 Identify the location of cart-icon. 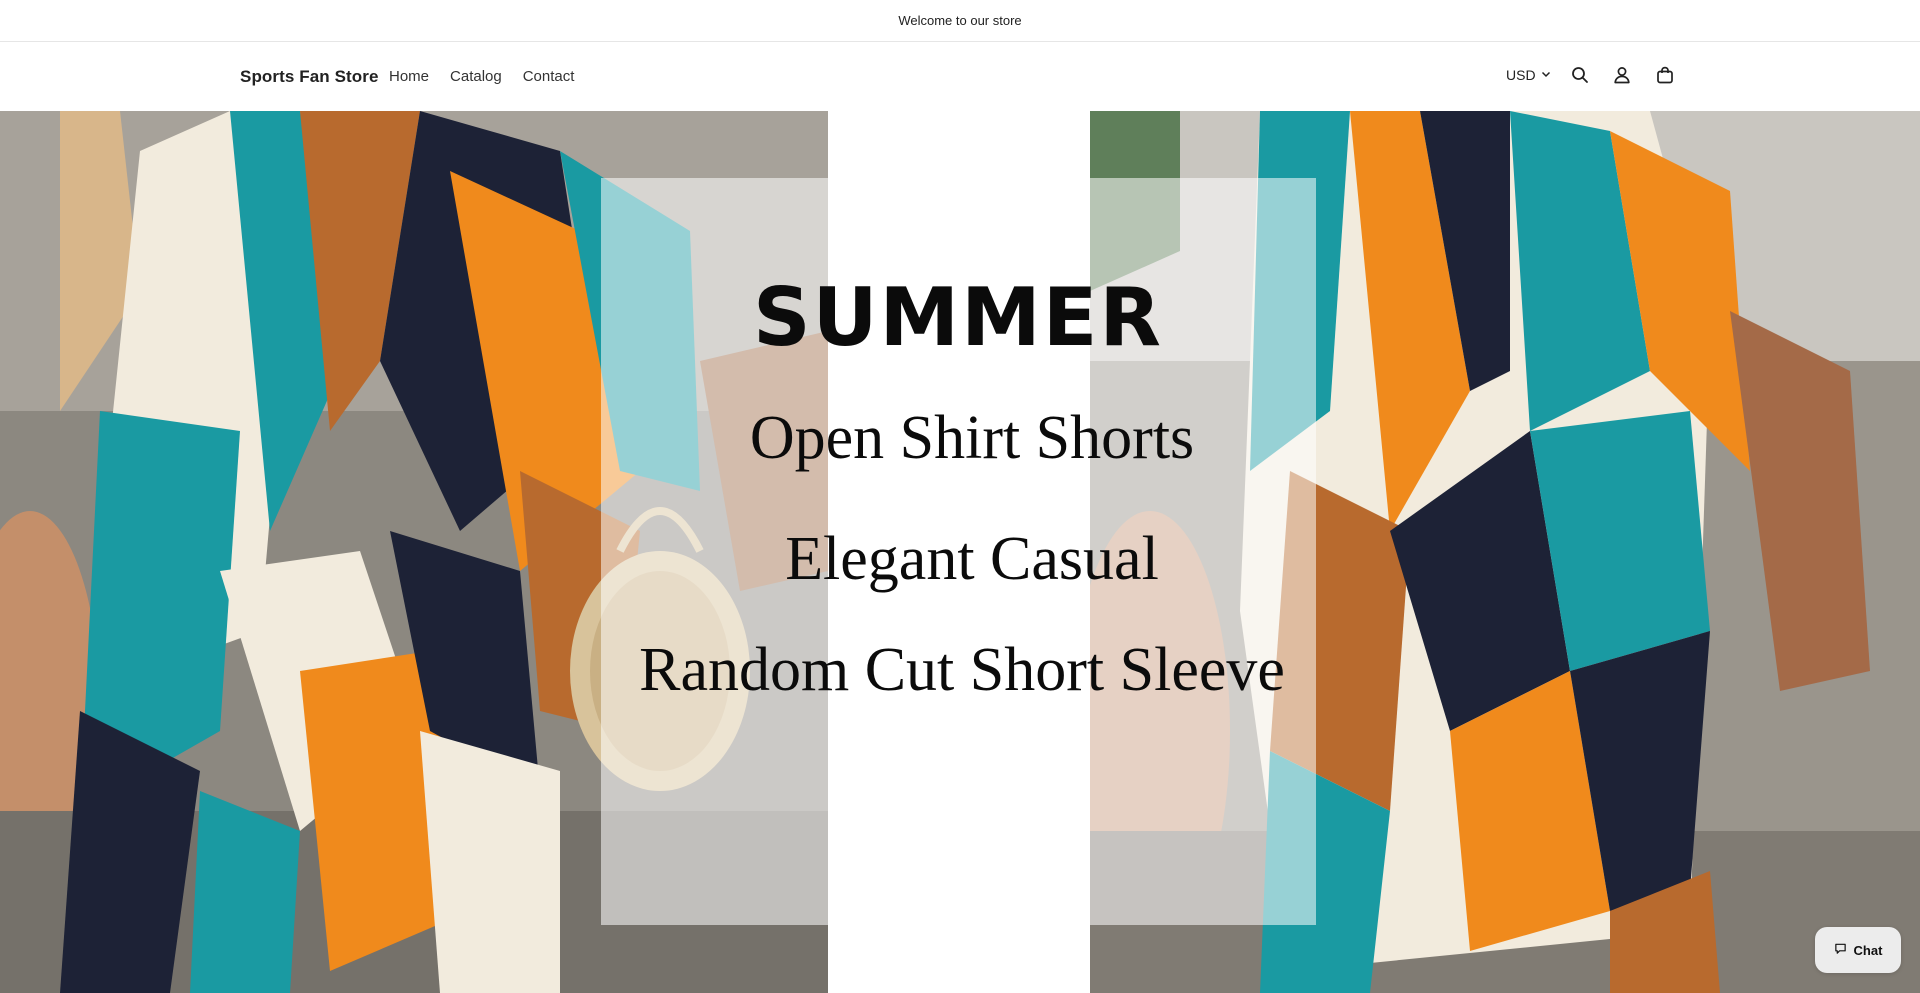
(1665, 77).